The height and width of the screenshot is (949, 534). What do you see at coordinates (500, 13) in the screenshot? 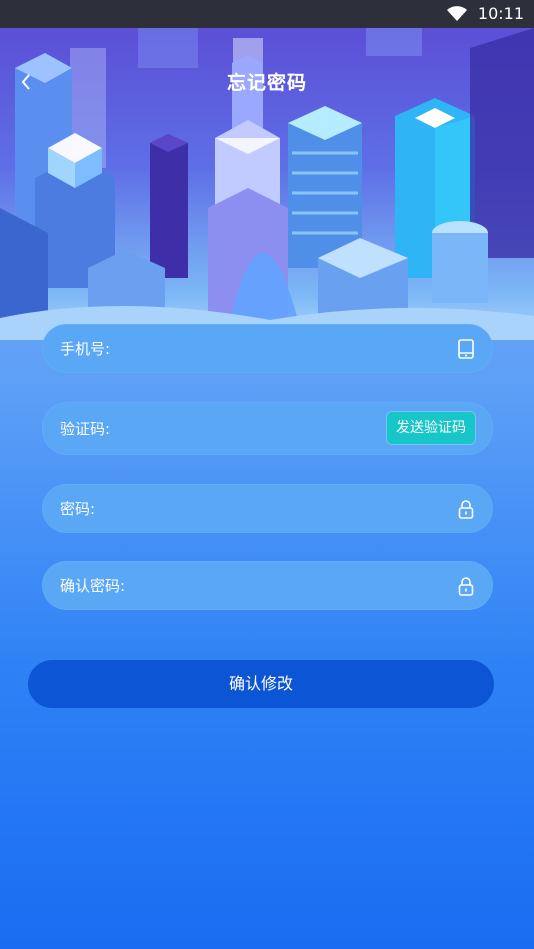
I see `status-time: 10:11` at bounding box center [500, 13].